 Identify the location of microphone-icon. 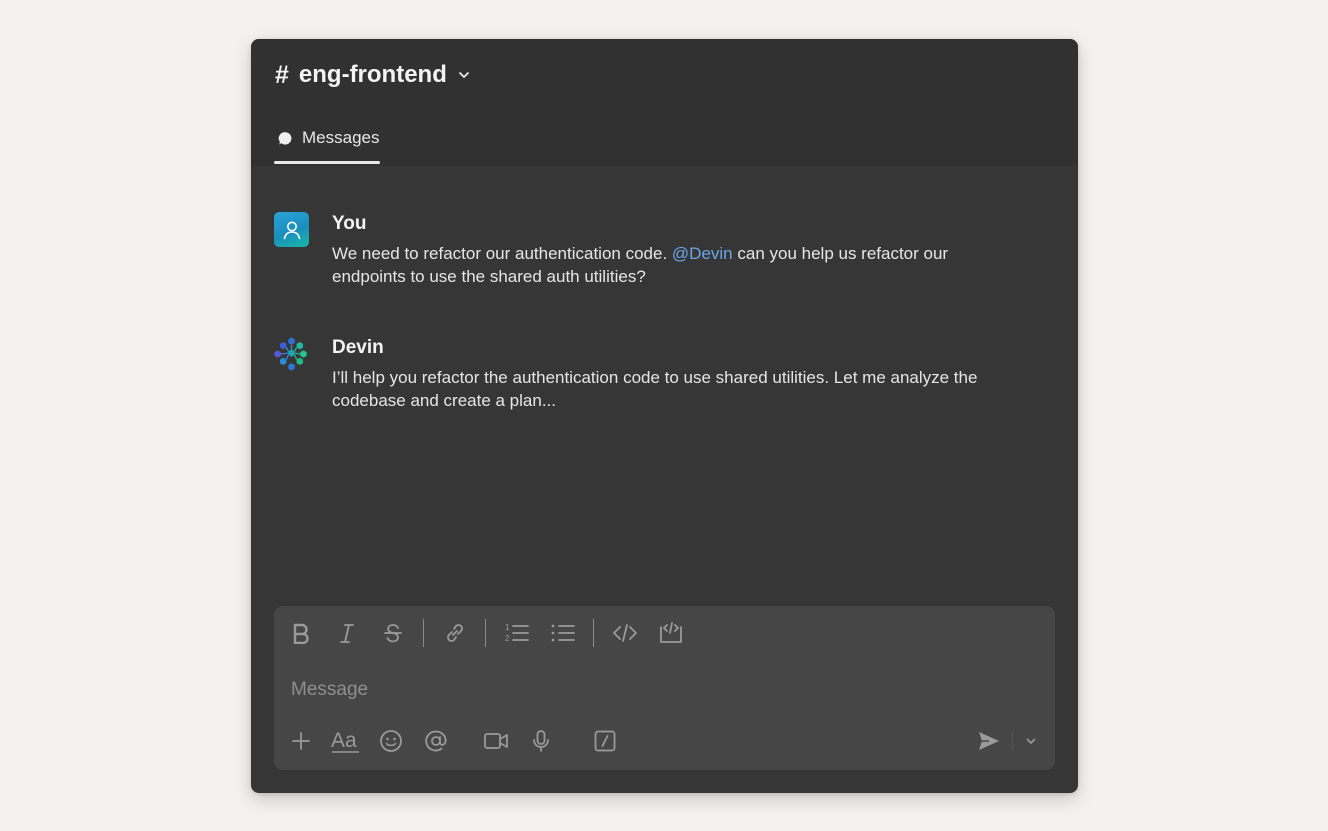
(541, 741).